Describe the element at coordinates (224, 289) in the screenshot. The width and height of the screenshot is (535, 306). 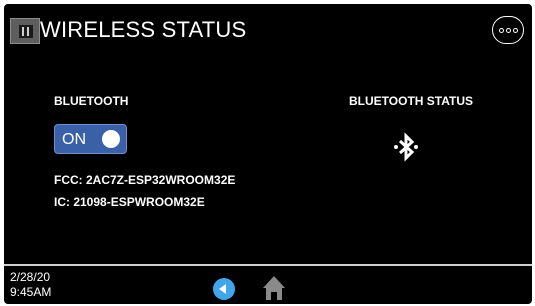
I see `back-arrow-icon` at that location.